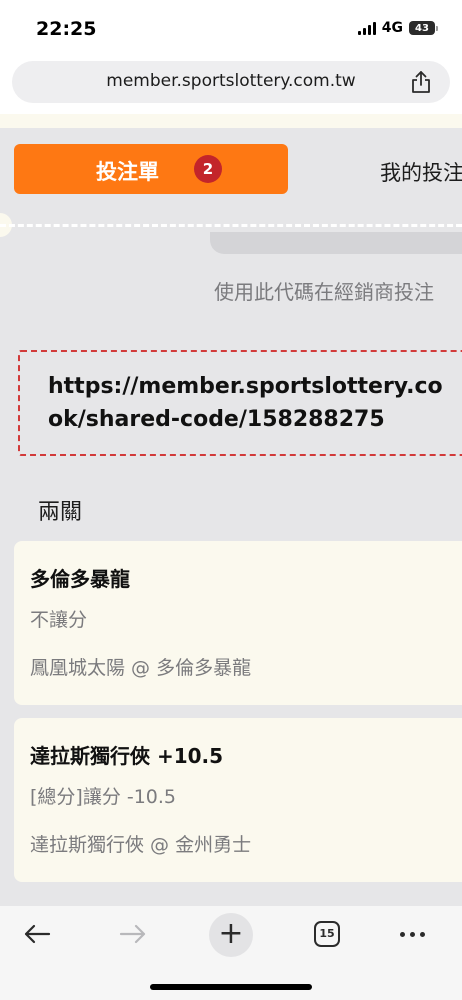 The image size is (462, 1000). I want to click on back-arrow-icon, so click(37, 934).